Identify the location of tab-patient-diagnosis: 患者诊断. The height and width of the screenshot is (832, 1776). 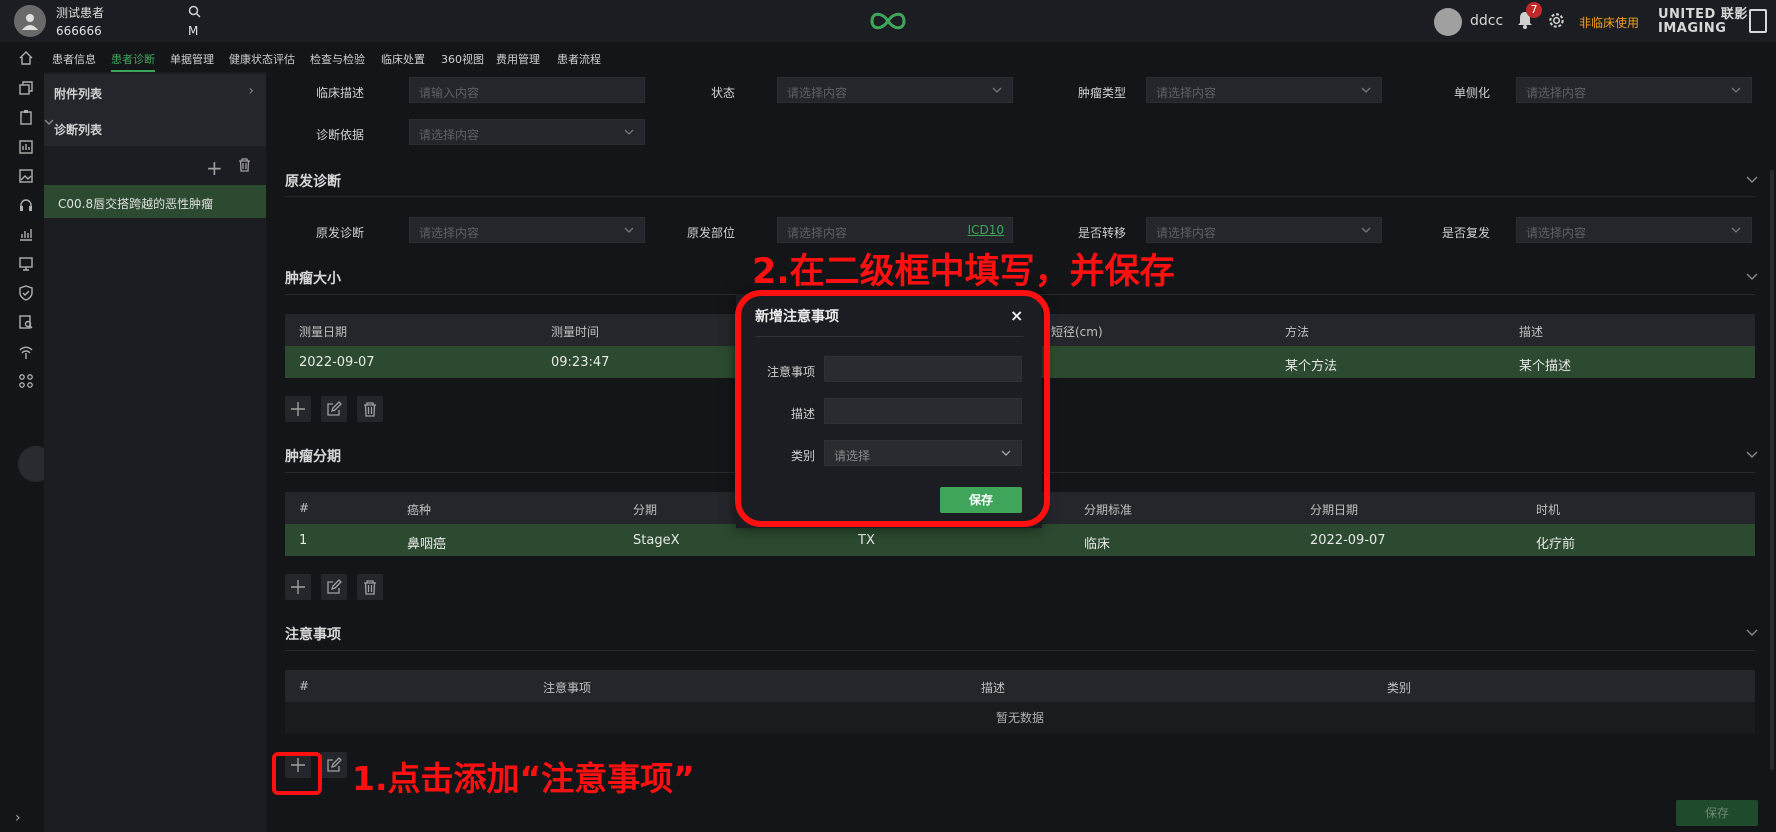
(133, 59).